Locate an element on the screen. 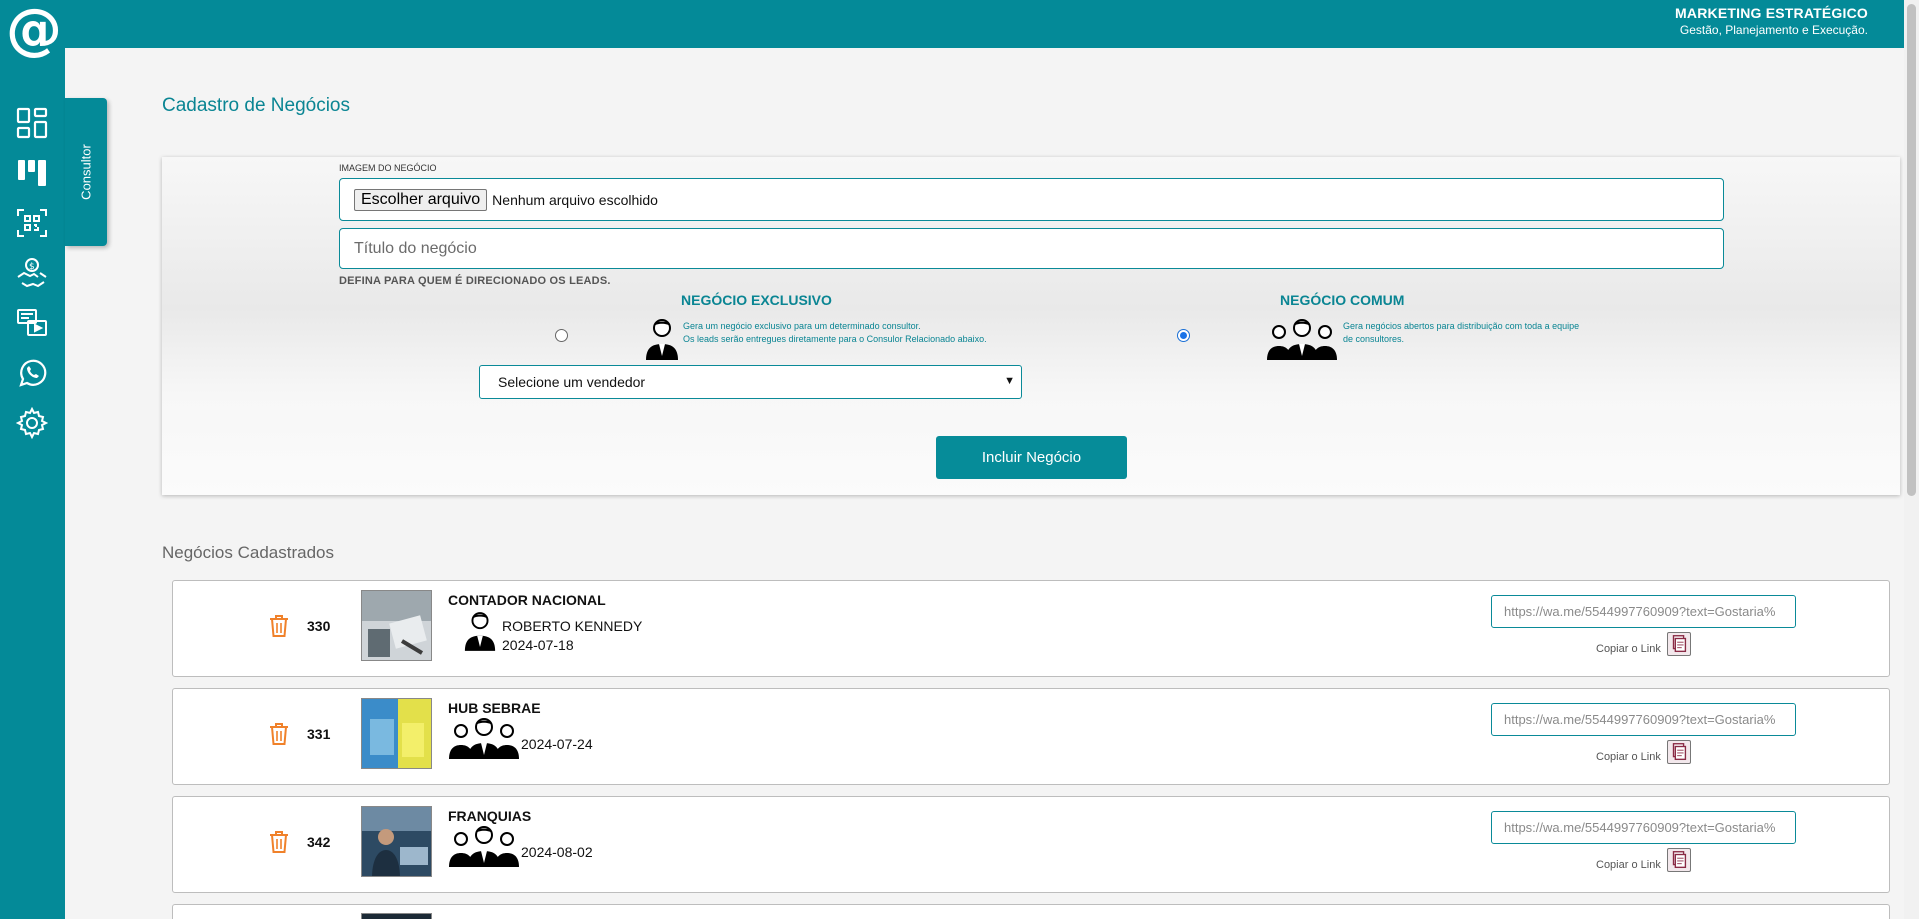 This screenshot has height=919, width=1919. exclusive-option-title: NEGÓCIO EXCLUSIVO is located at coordinates (756, 300).